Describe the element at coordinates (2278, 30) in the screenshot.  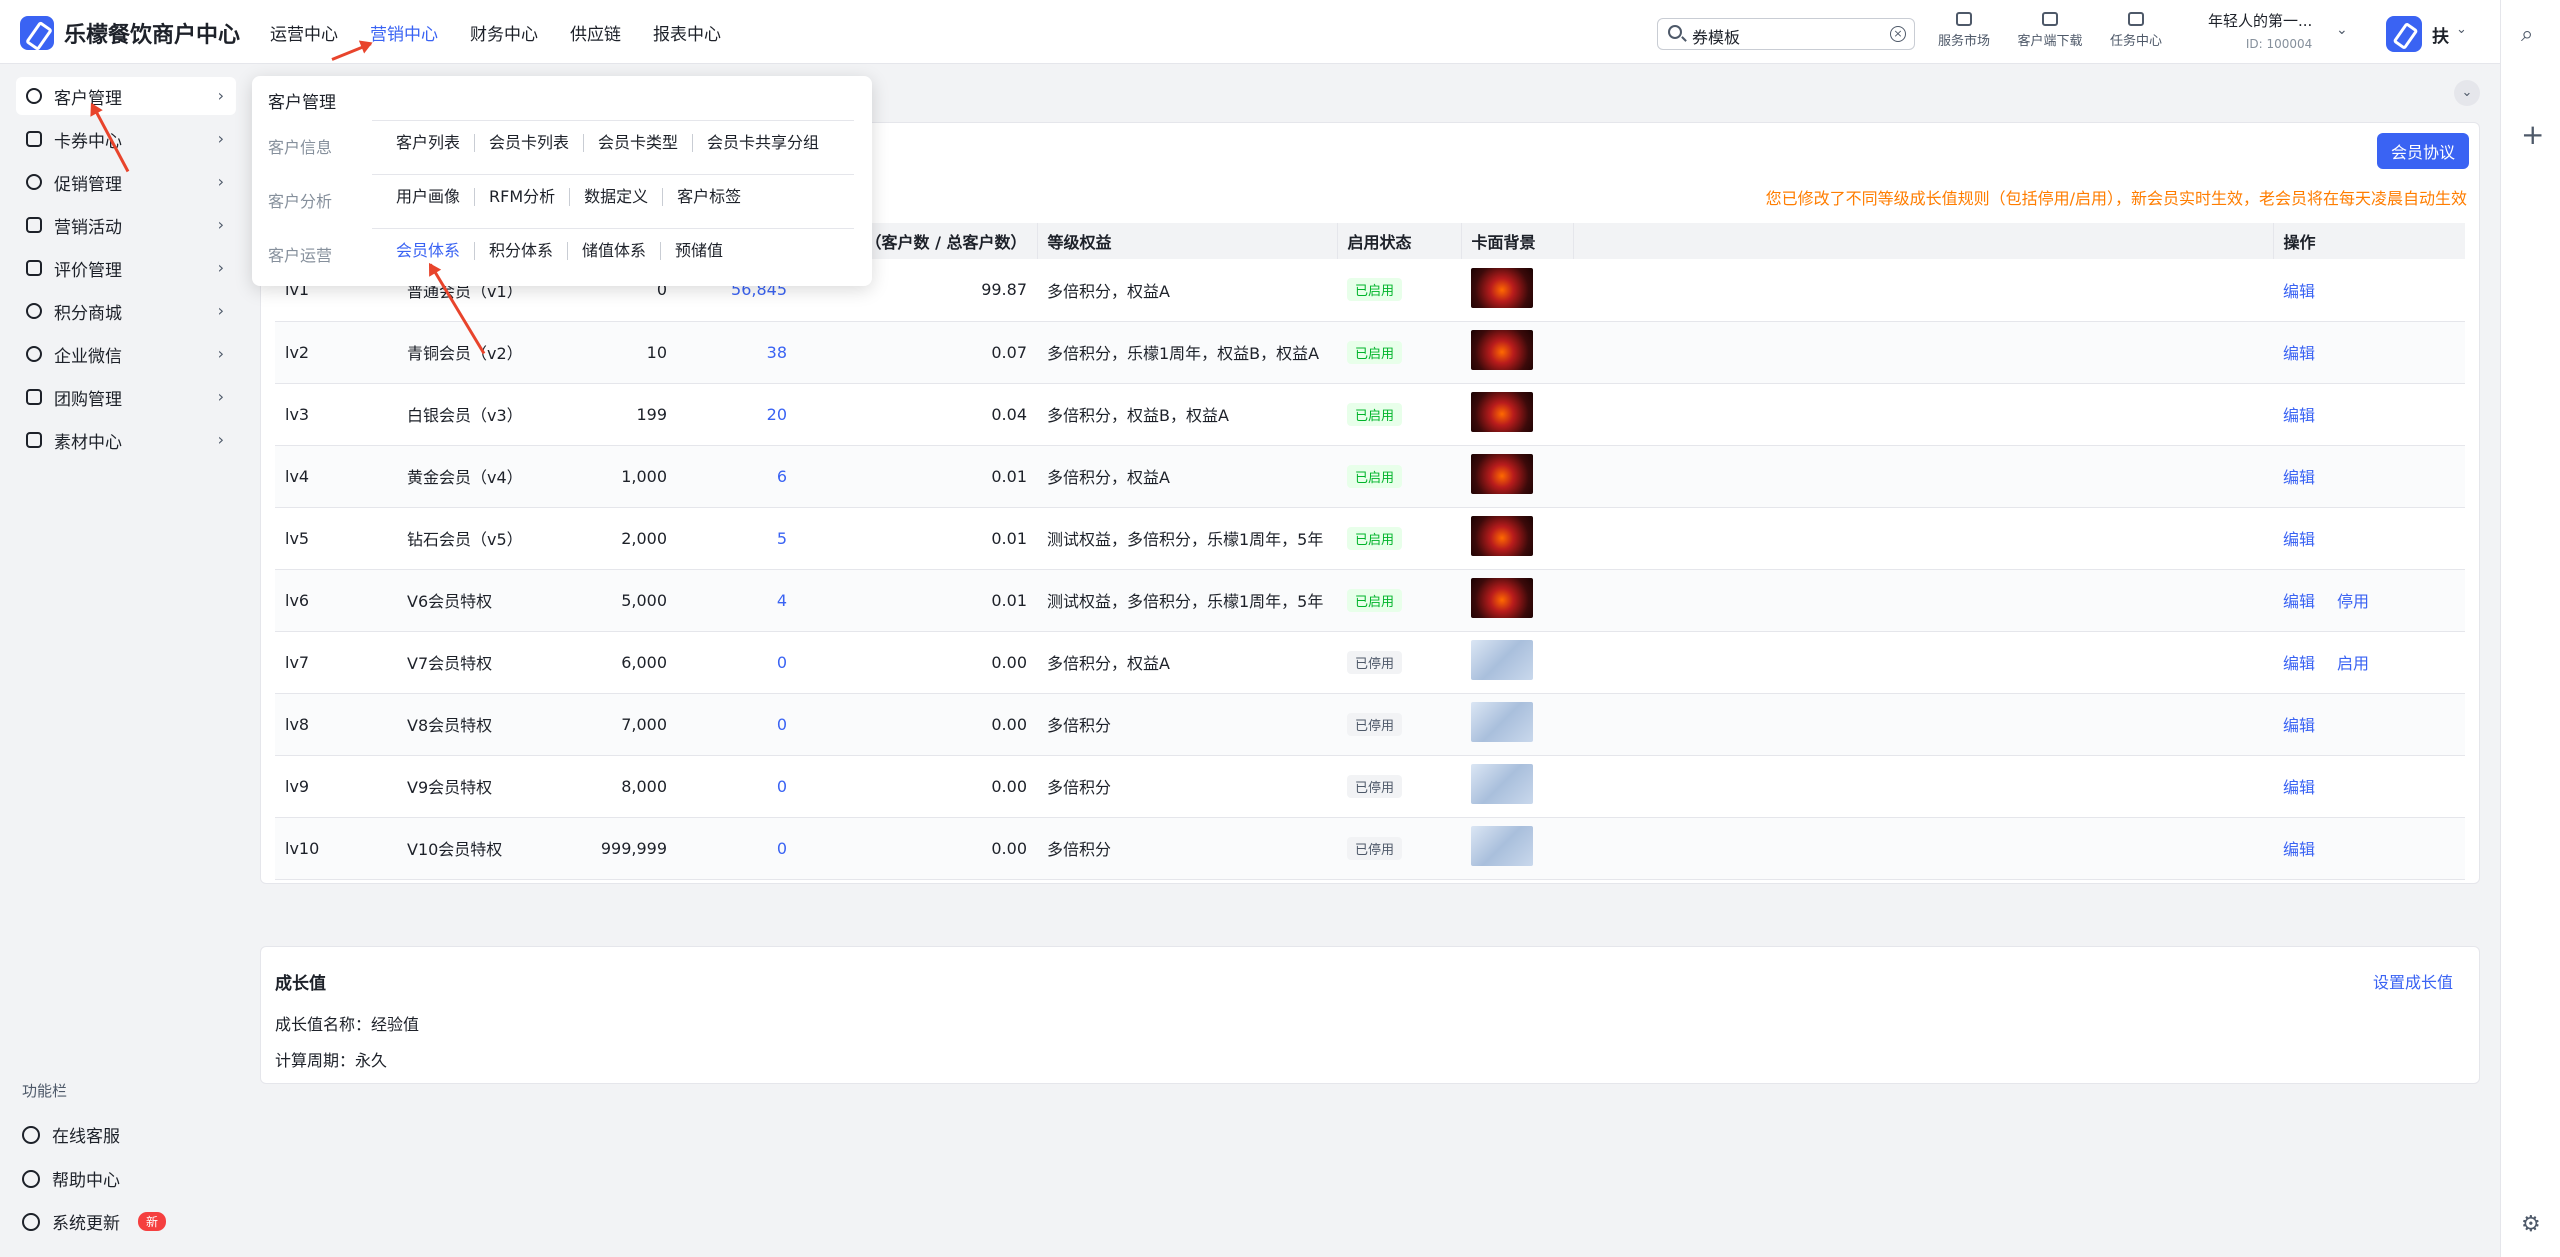
I see `store-selector: 年轻人的第一... ID: 100004 ⌄` at that location.